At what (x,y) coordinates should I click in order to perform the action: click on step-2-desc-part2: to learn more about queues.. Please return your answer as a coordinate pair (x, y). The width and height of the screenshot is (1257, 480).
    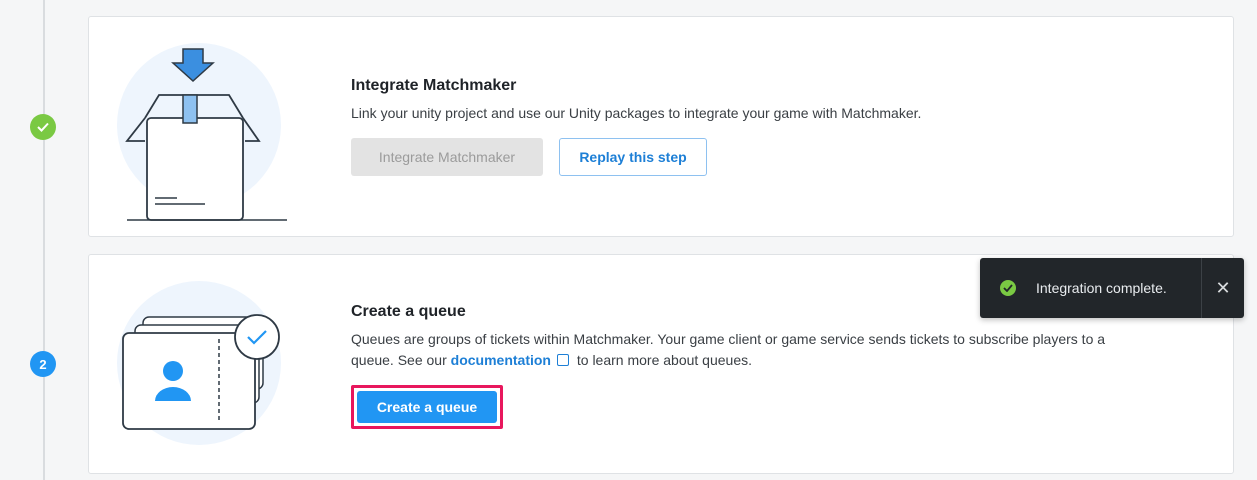
    Looking at the image, I should click on (662, 360).